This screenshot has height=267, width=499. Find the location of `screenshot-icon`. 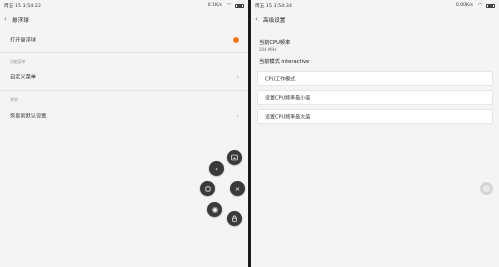

screenshot-icon is located at coordinates (234, 157).